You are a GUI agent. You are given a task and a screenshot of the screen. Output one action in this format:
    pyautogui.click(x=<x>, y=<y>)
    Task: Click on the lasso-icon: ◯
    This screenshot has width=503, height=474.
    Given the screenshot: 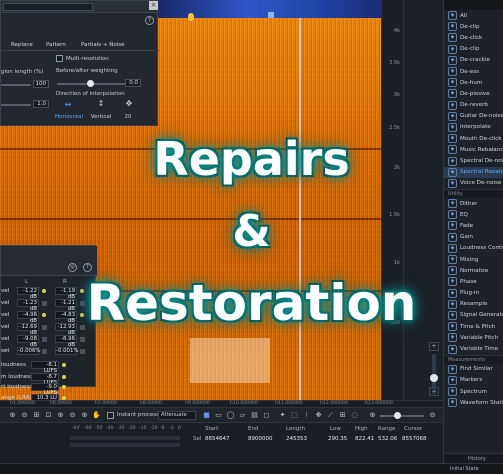 What is the action you would take?
    pyautogui.click(x=230, y=415)
    